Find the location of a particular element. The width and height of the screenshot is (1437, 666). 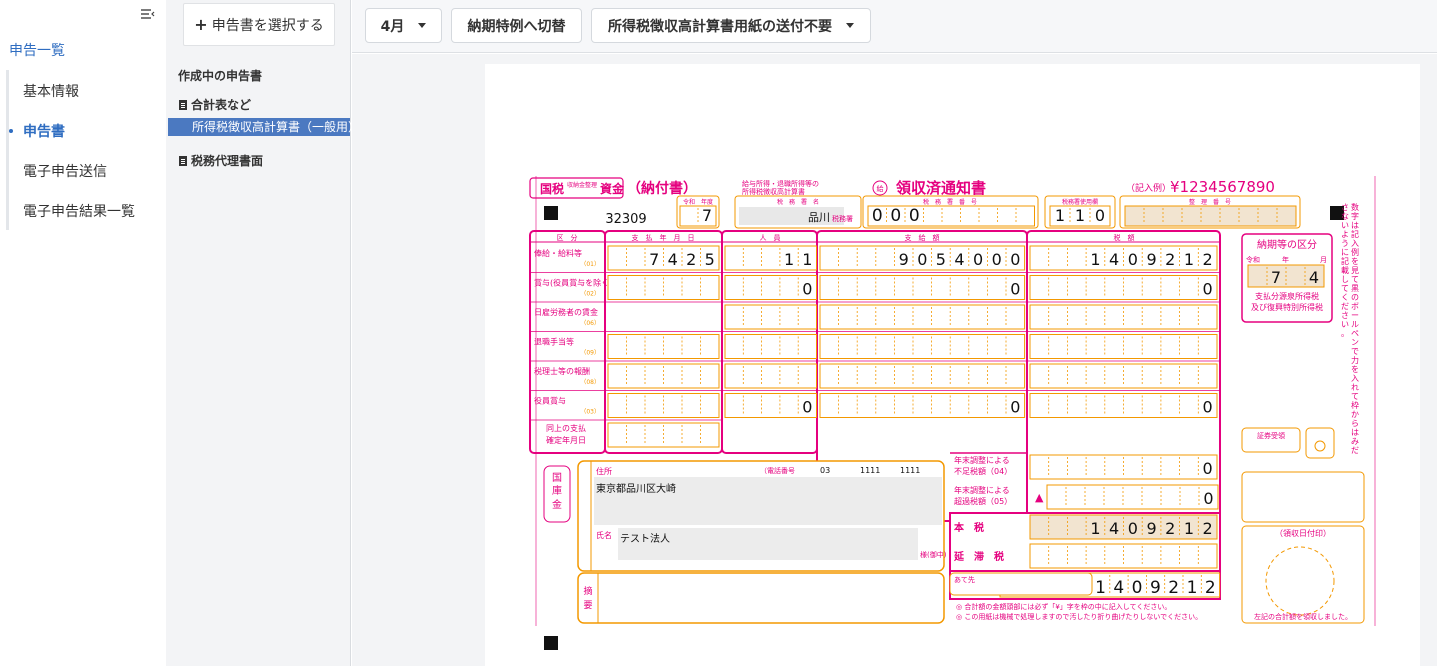

office-code-label: 税 務 署 番 号 is located at coordinates (950, 202).